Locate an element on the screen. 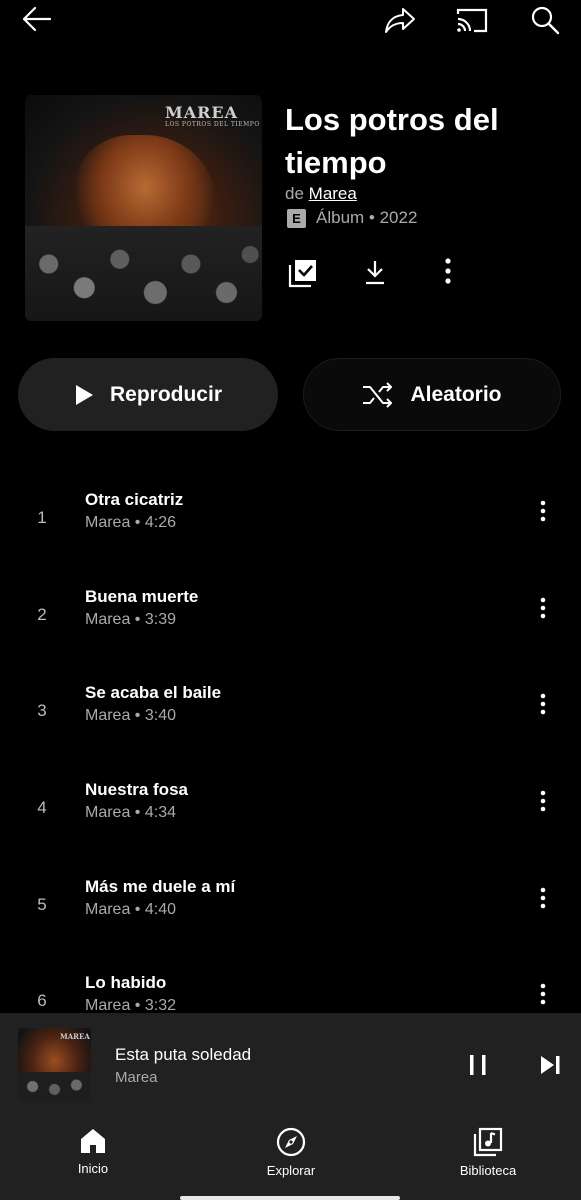  share-icon is located at coordinates (400, 20).